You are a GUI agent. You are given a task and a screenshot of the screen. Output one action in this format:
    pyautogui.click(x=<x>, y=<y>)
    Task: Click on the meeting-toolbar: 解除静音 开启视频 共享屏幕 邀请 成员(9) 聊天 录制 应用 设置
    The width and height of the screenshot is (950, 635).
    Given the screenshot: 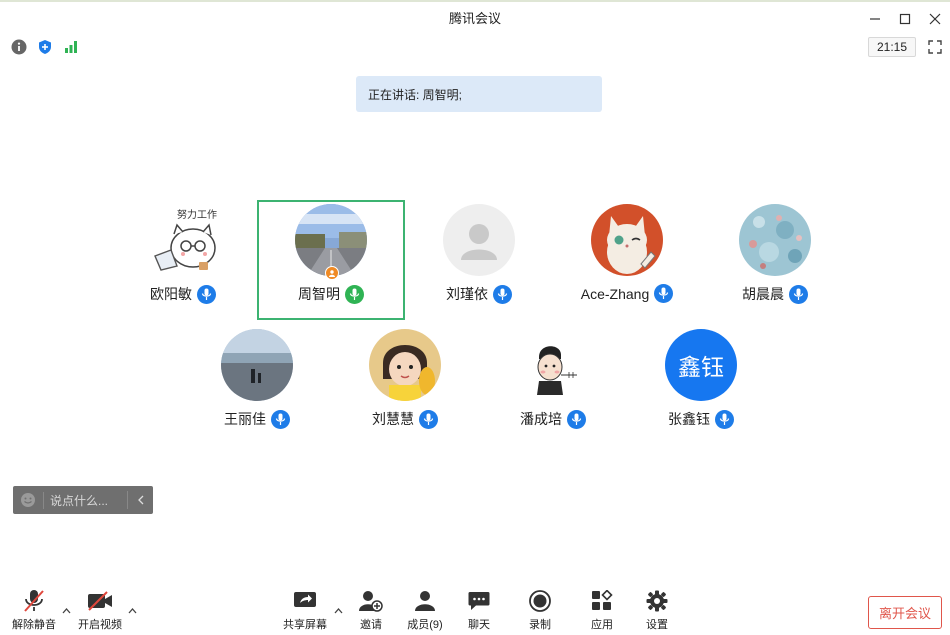 What is the action you would take?
    pyautogui.click(x=475, y=611)
    